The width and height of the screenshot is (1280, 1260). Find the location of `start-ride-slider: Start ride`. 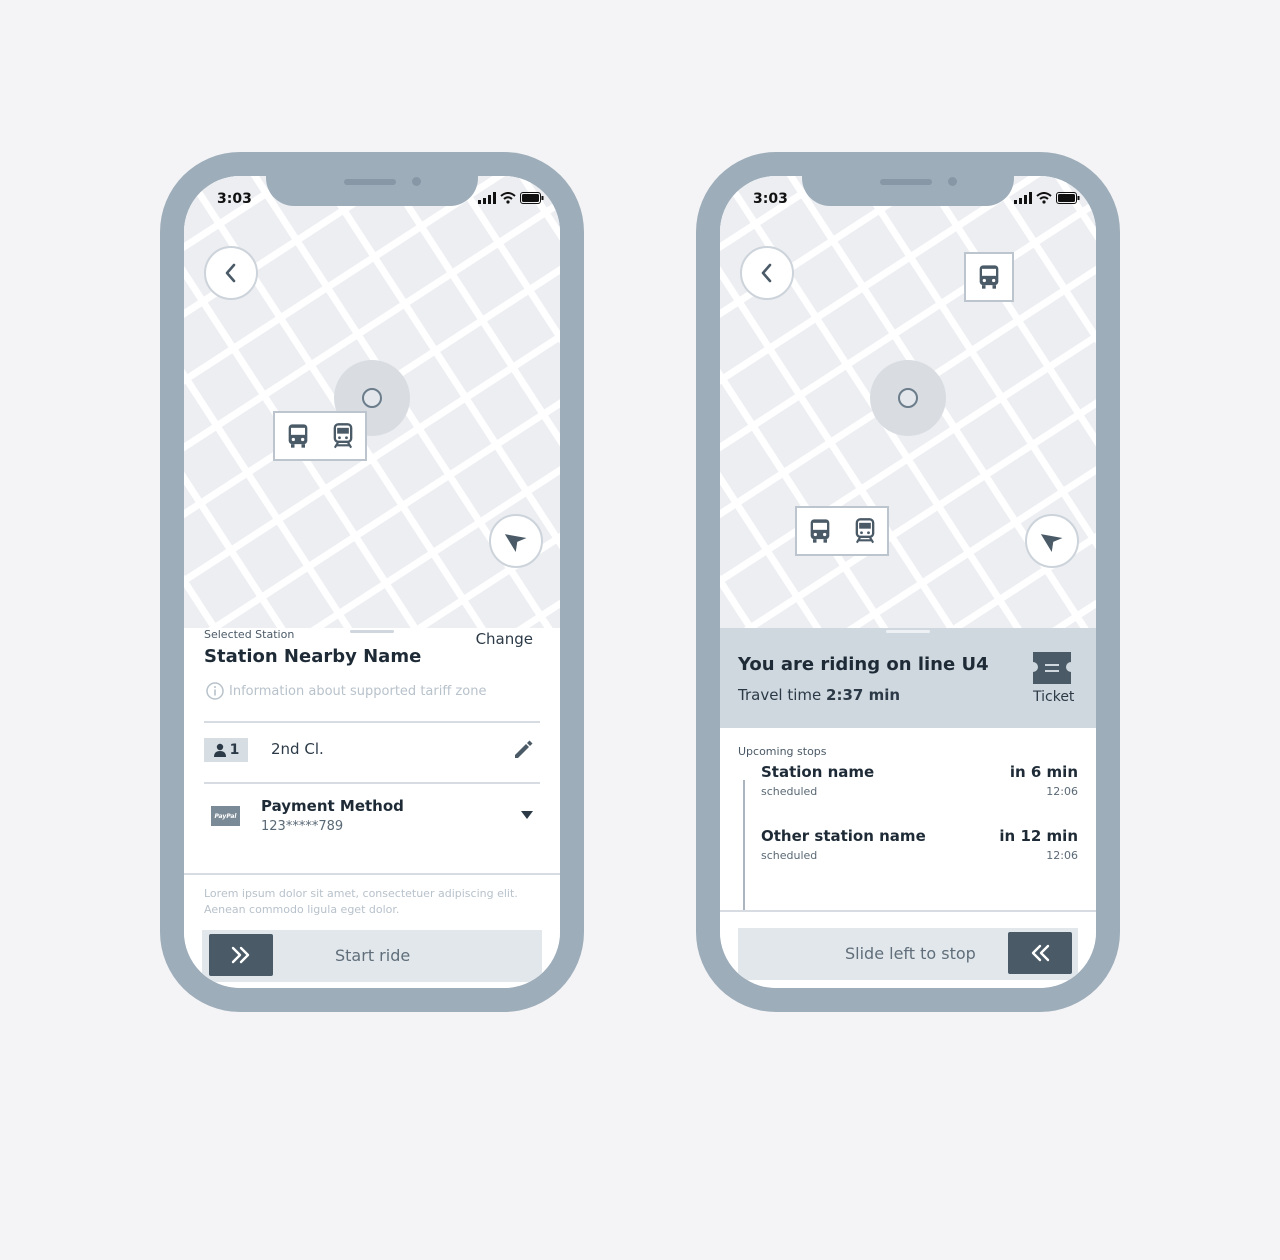

start-ride-slider: Start ride is located at coordinates (372, 956).